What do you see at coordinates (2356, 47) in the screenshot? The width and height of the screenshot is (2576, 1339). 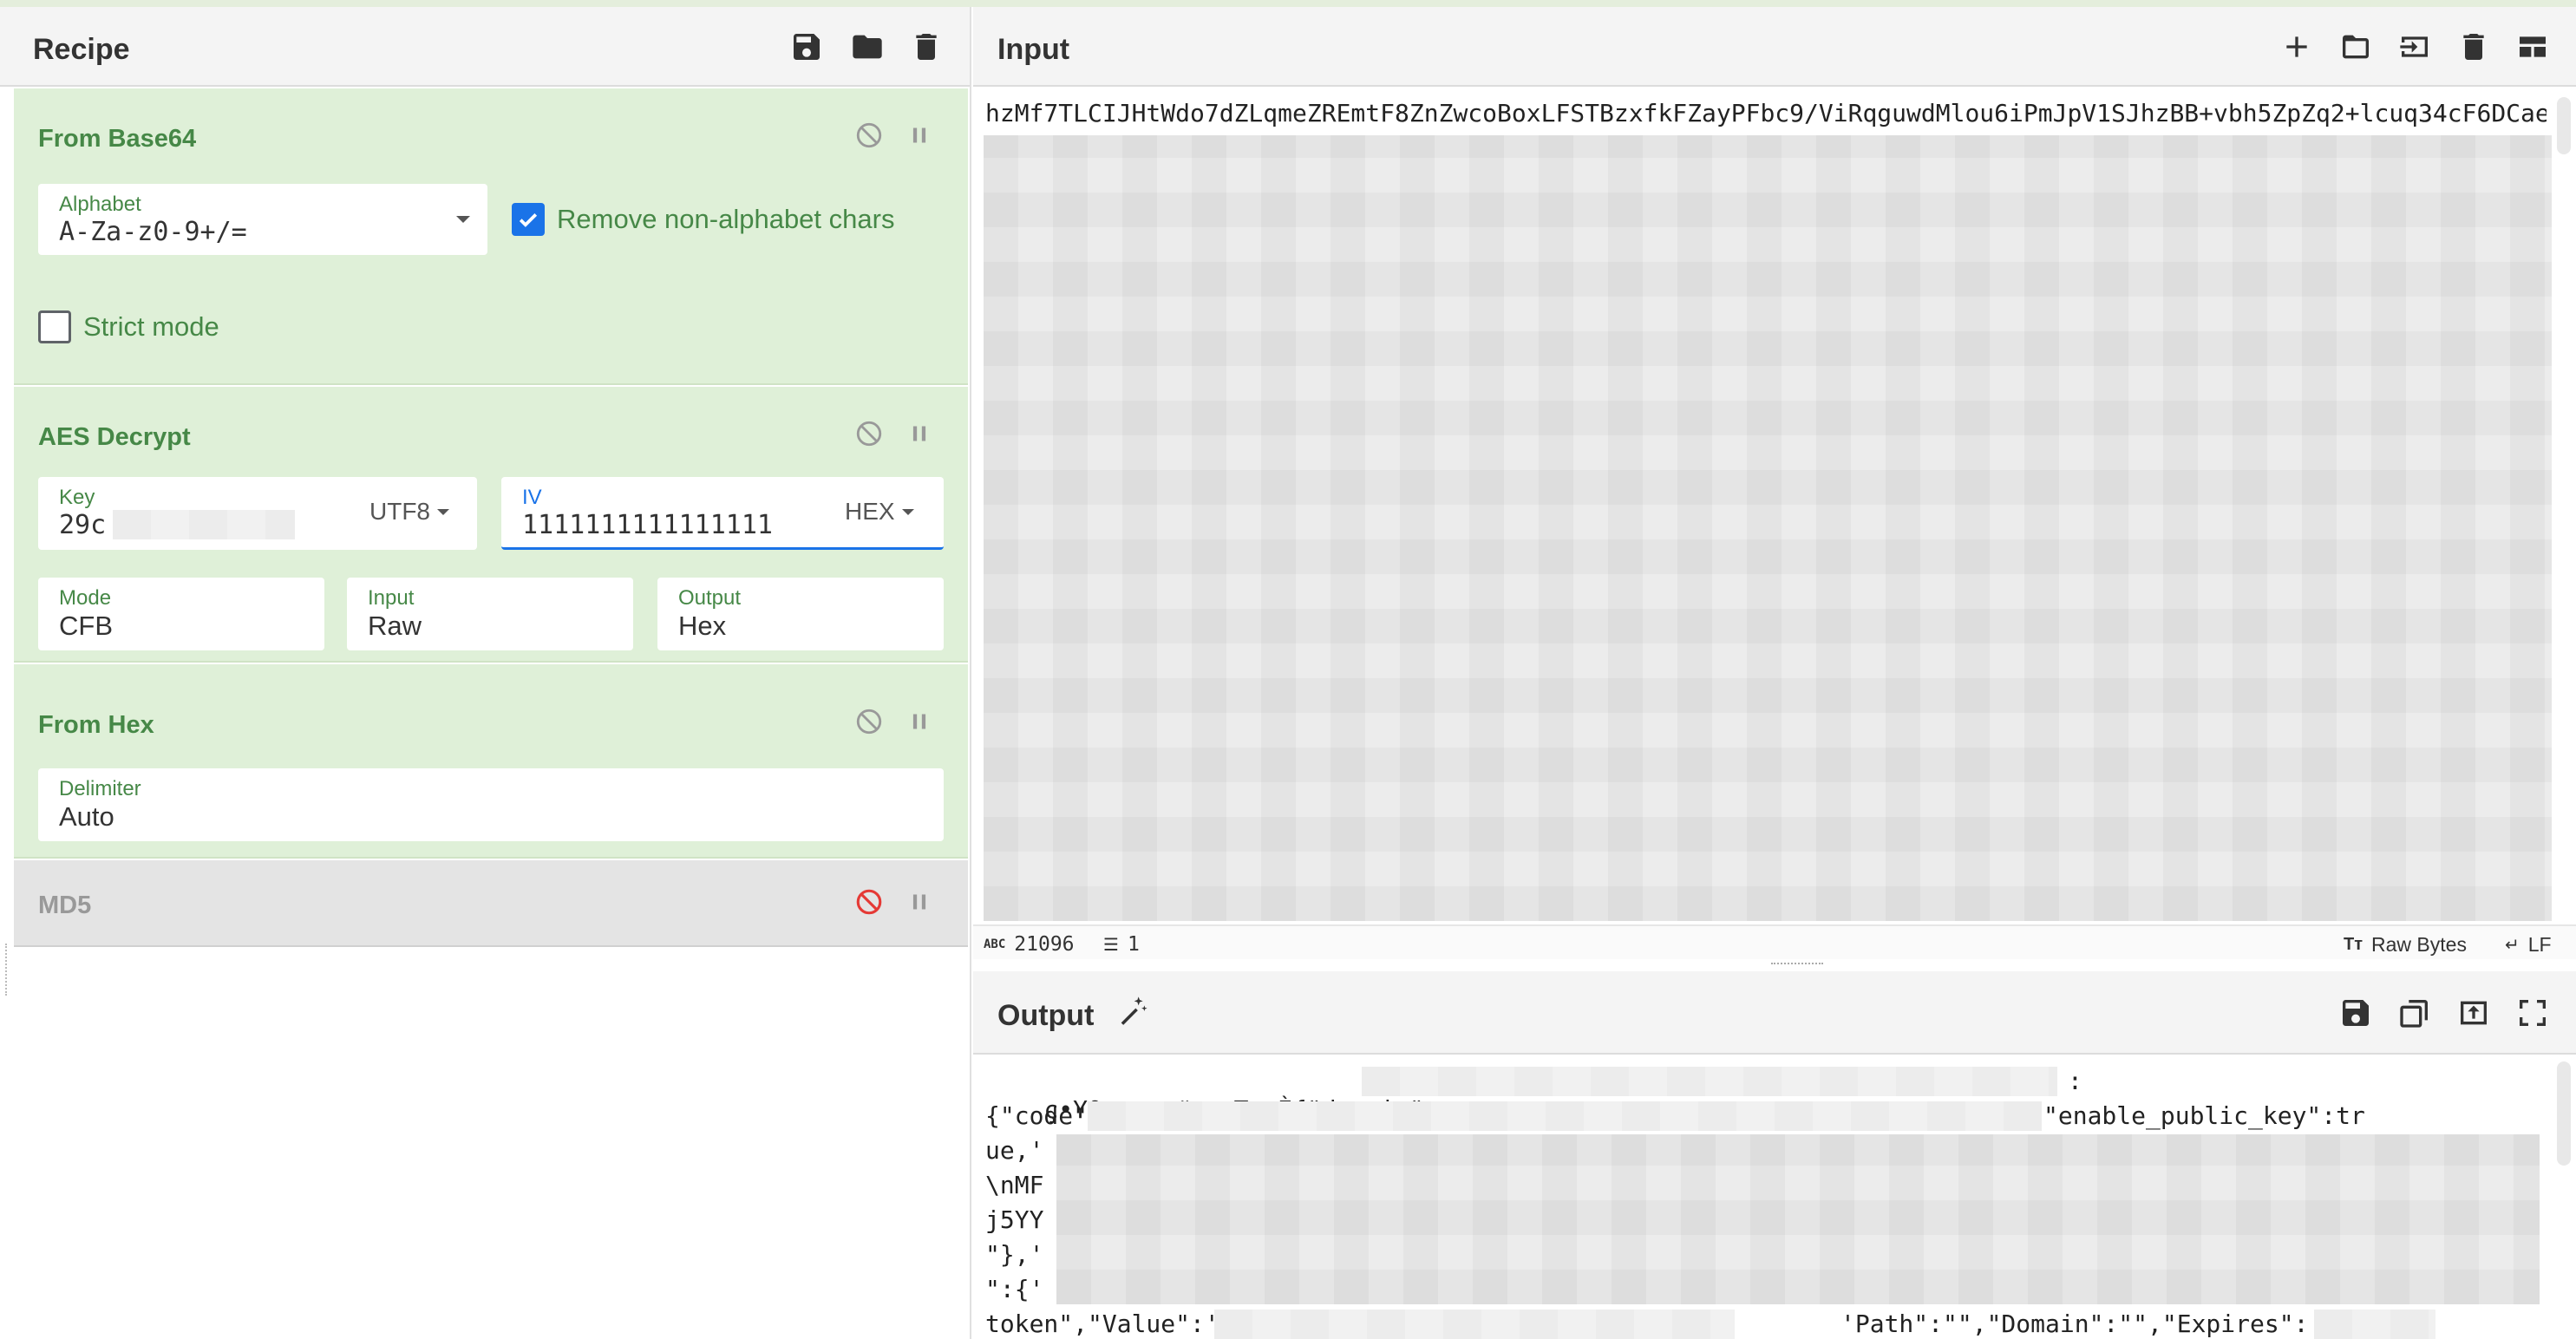 I see `folder-open-icon` at bounding box center [2356, 47].